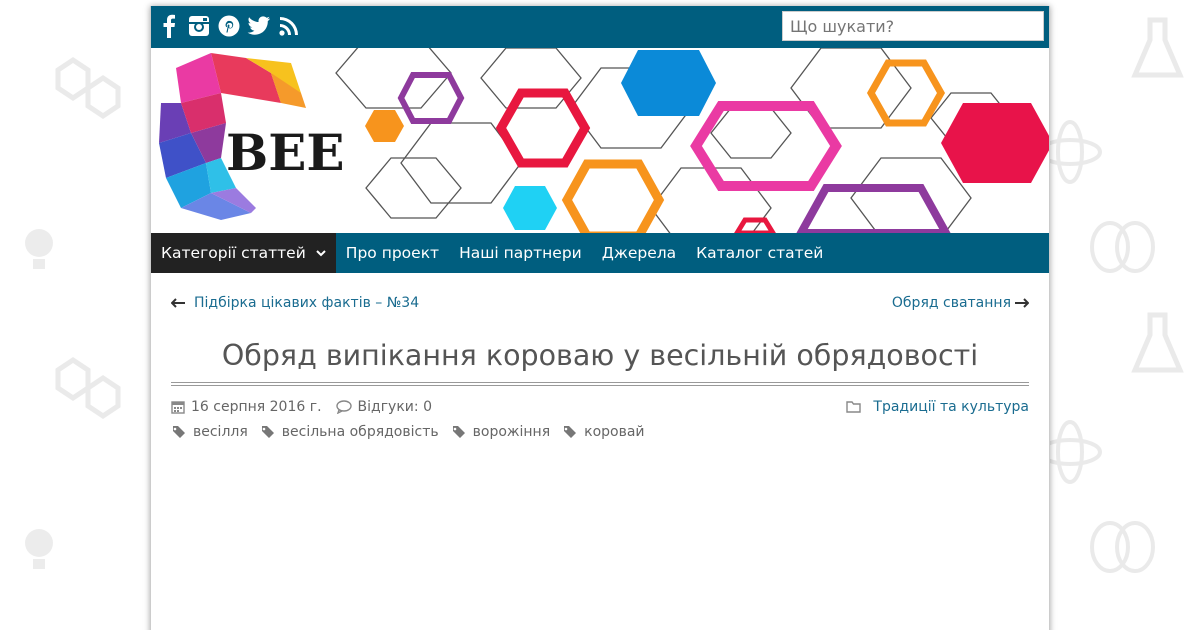 Image resolution: width=1200 pixels, height=630 pixels. Describe the element at coordinates (512, 432) in the screenshot. I see `tag-link: ворожіння` at that location.